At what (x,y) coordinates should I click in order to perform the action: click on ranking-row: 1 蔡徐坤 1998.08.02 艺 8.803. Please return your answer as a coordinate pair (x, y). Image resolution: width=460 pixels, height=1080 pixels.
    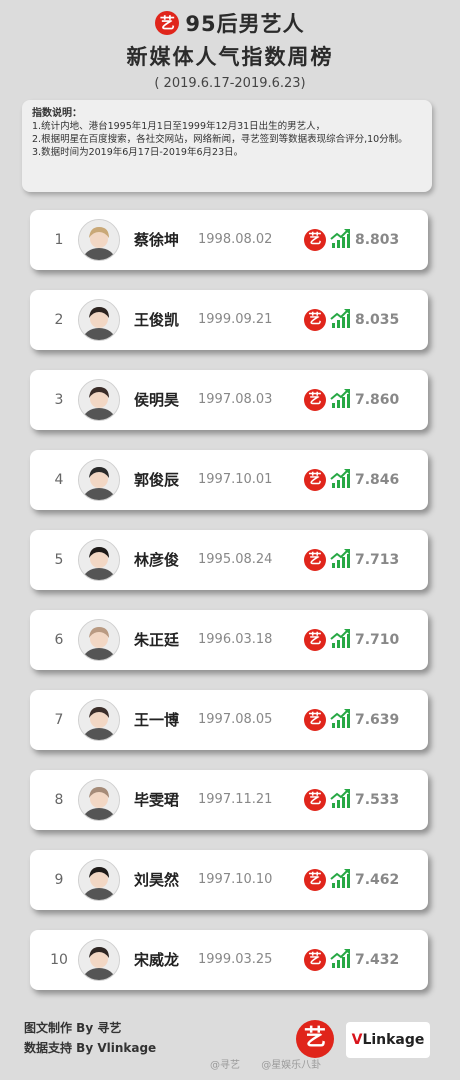
    Looking at the image, I should click on (229, 240).